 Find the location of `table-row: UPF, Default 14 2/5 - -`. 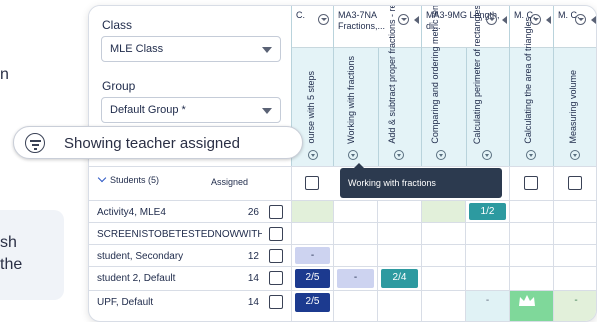

table-row: UPF, Default 14 2/5 - - is located at coordinates (342, 305).